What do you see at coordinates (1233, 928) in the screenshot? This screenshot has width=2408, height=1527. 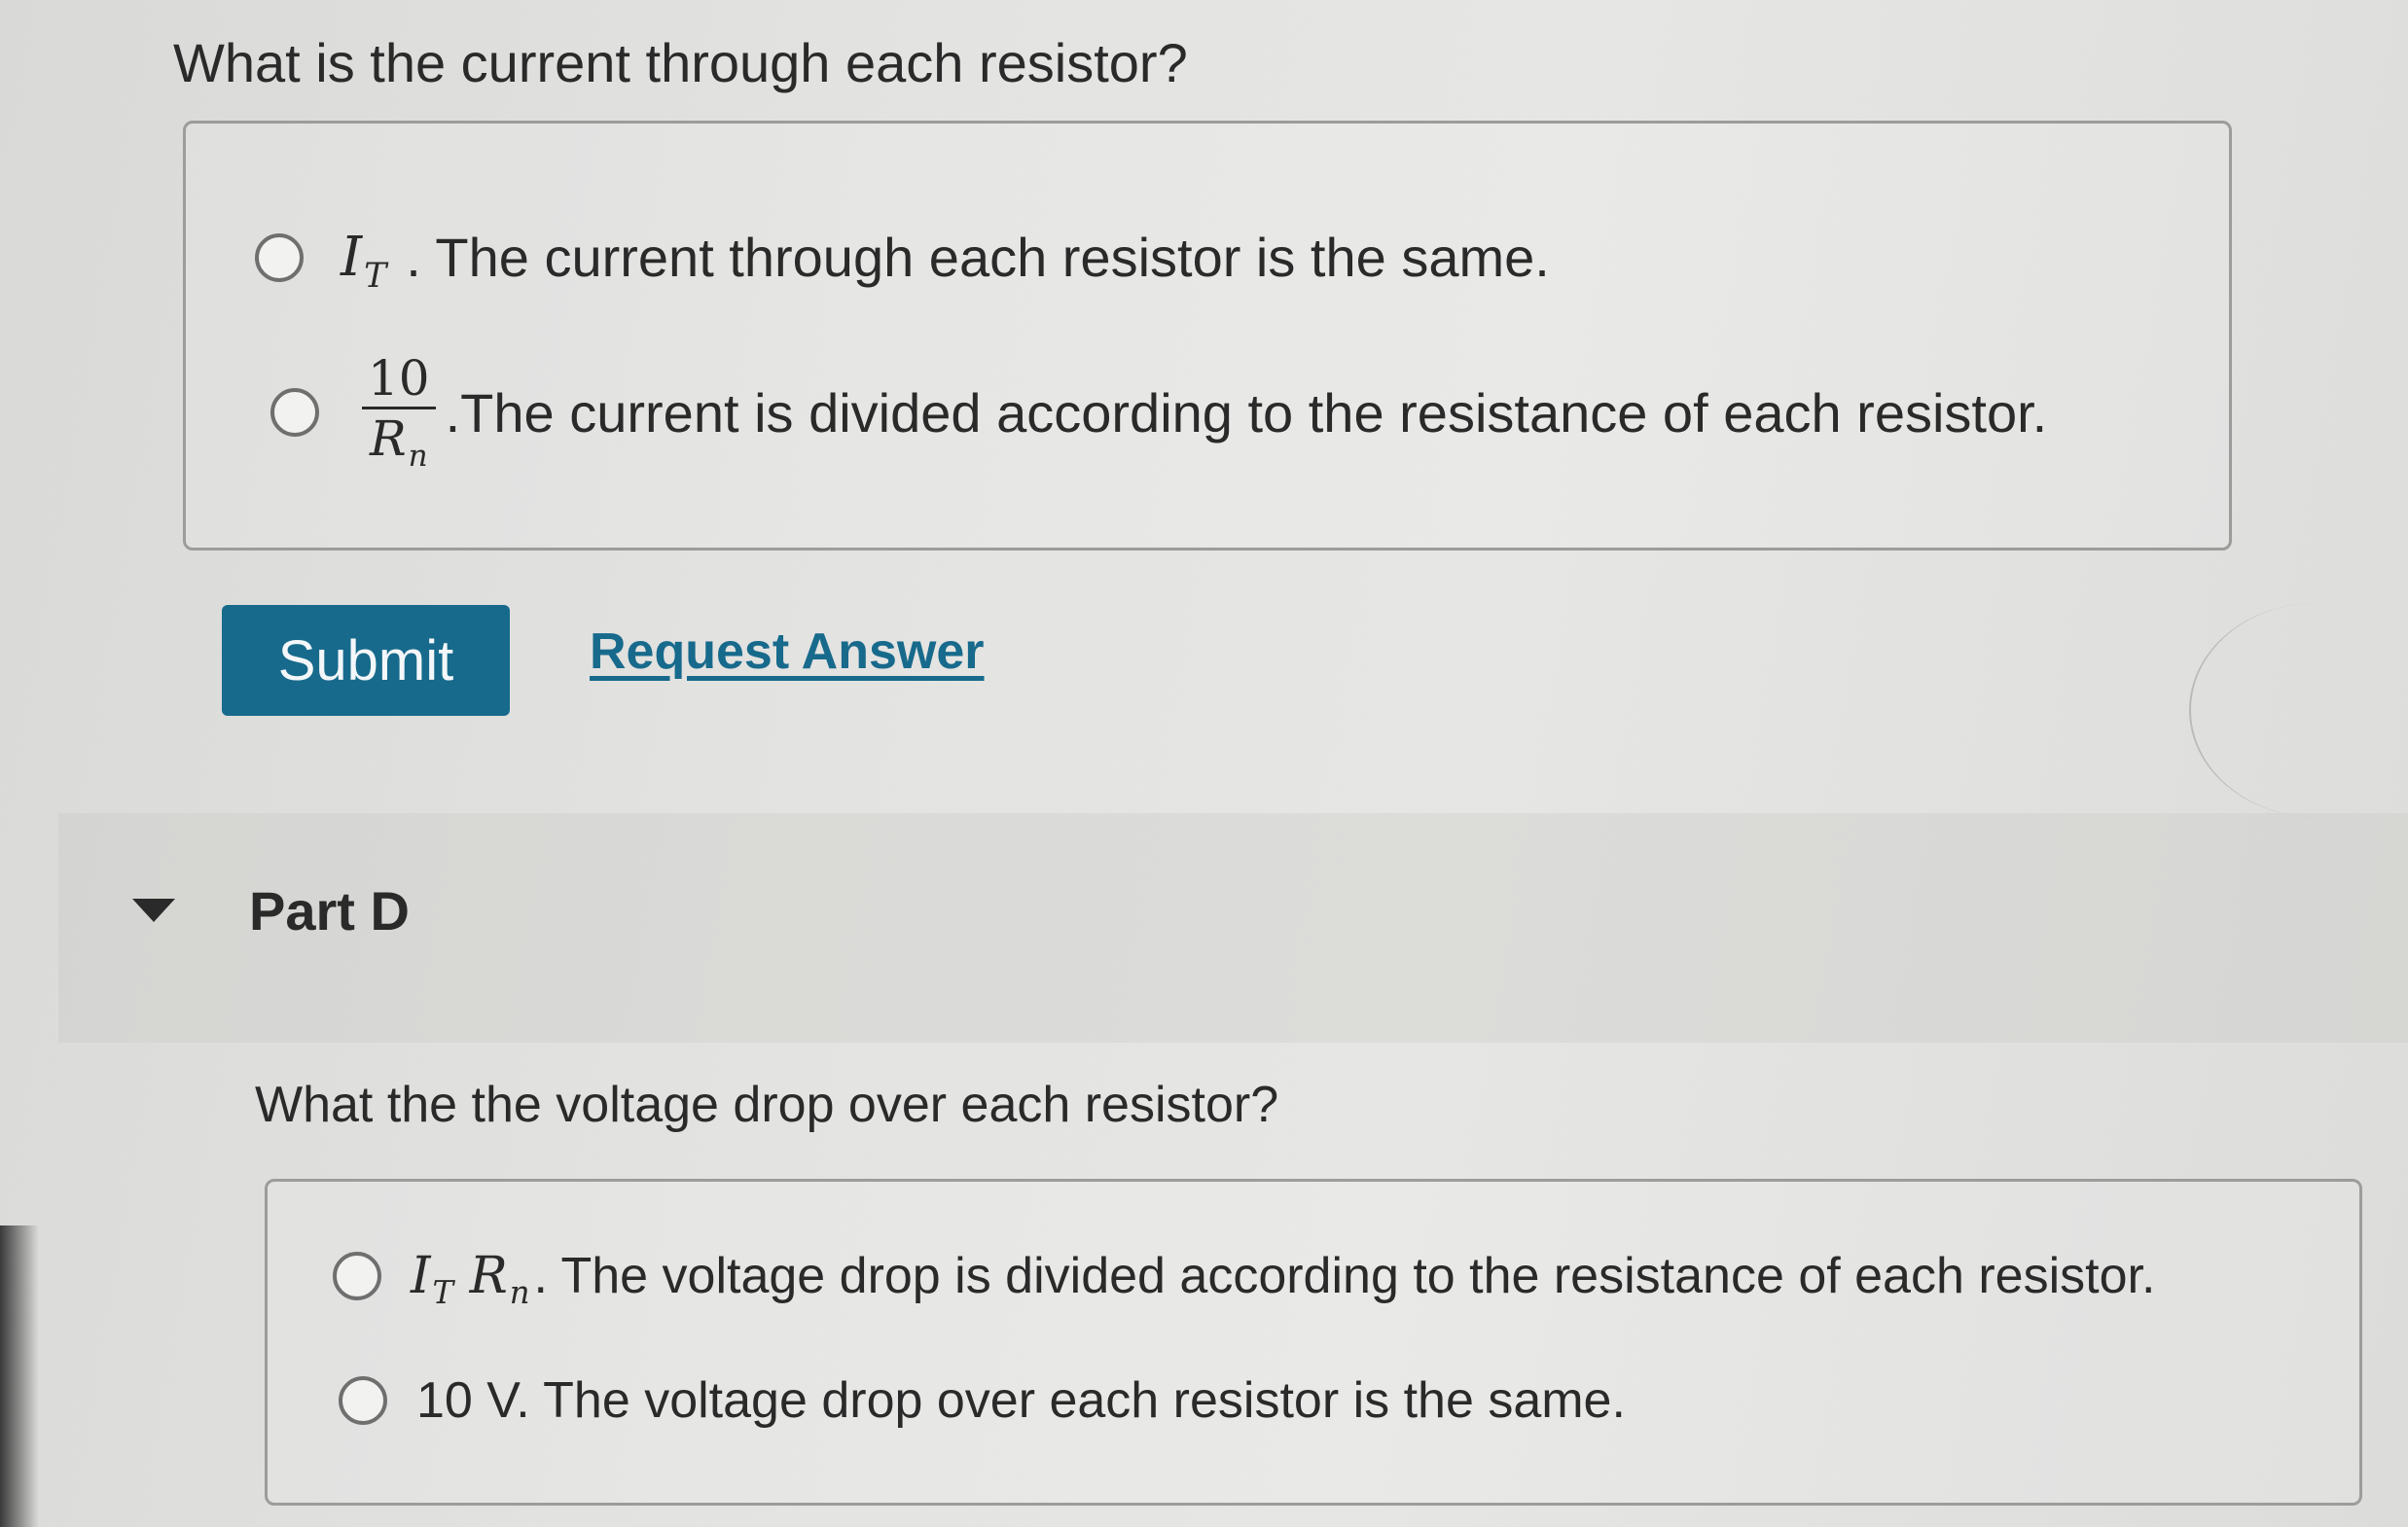 I see `part-d-header` at bounding box center [1233, 928].